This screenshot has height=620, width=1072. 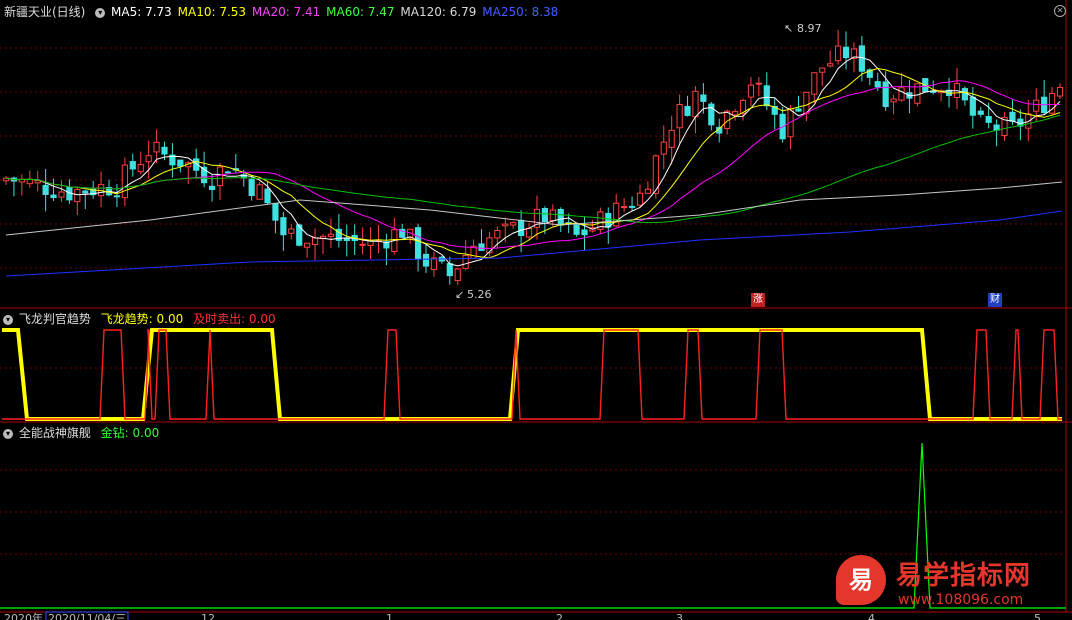 I want to click on date-axis-label: 2020/11/04/三, so click(x=87, y=616).